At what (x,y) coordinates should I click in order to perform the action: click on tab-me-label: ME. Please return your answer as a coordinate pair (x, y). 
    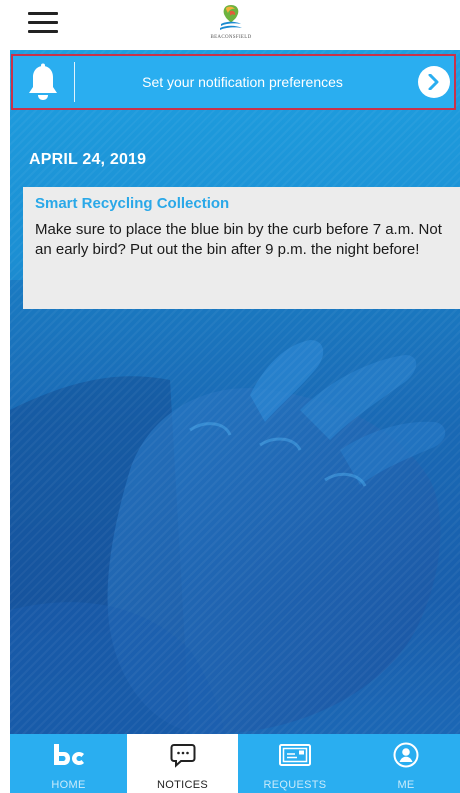
    Looking at the image, I should click on (406, 785).